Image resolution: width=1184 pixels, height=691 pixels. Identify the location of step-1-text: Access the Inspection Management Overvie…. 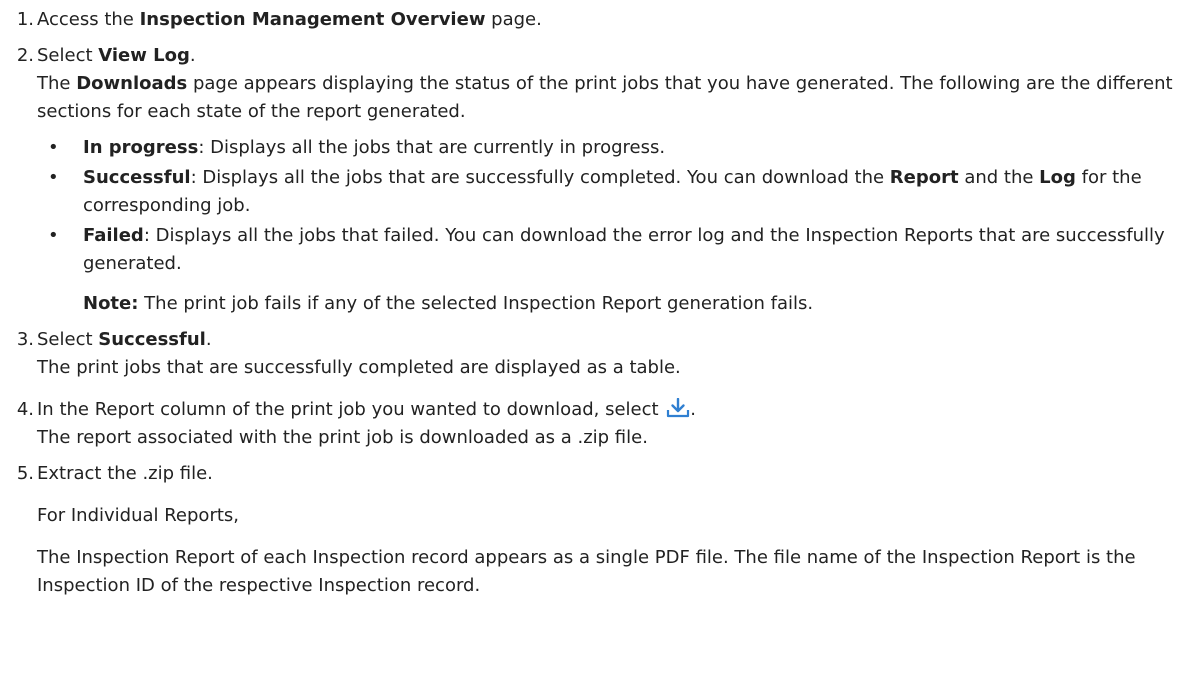
(610, 20).